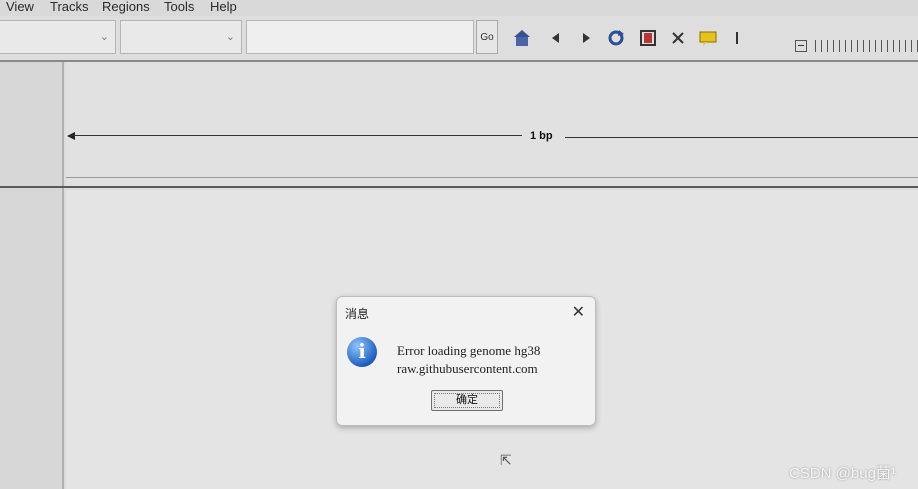  Describe the element at coordinates (506, 460) in the screenshot. I see `mouse-cursor-icon: ⇱` at that location.